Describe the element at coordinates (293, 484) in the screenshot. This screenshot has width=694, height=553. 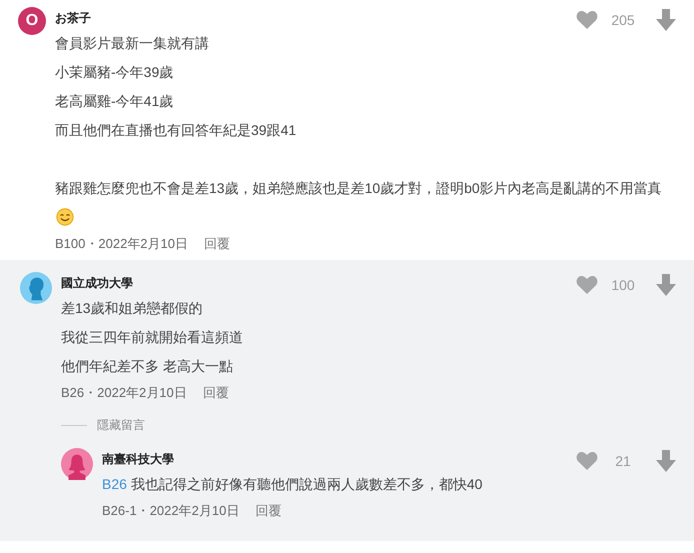
I see `comment-text: B26 我也記得之前好像有聽他們說過兩人歲數差不多，都快40` at that location.